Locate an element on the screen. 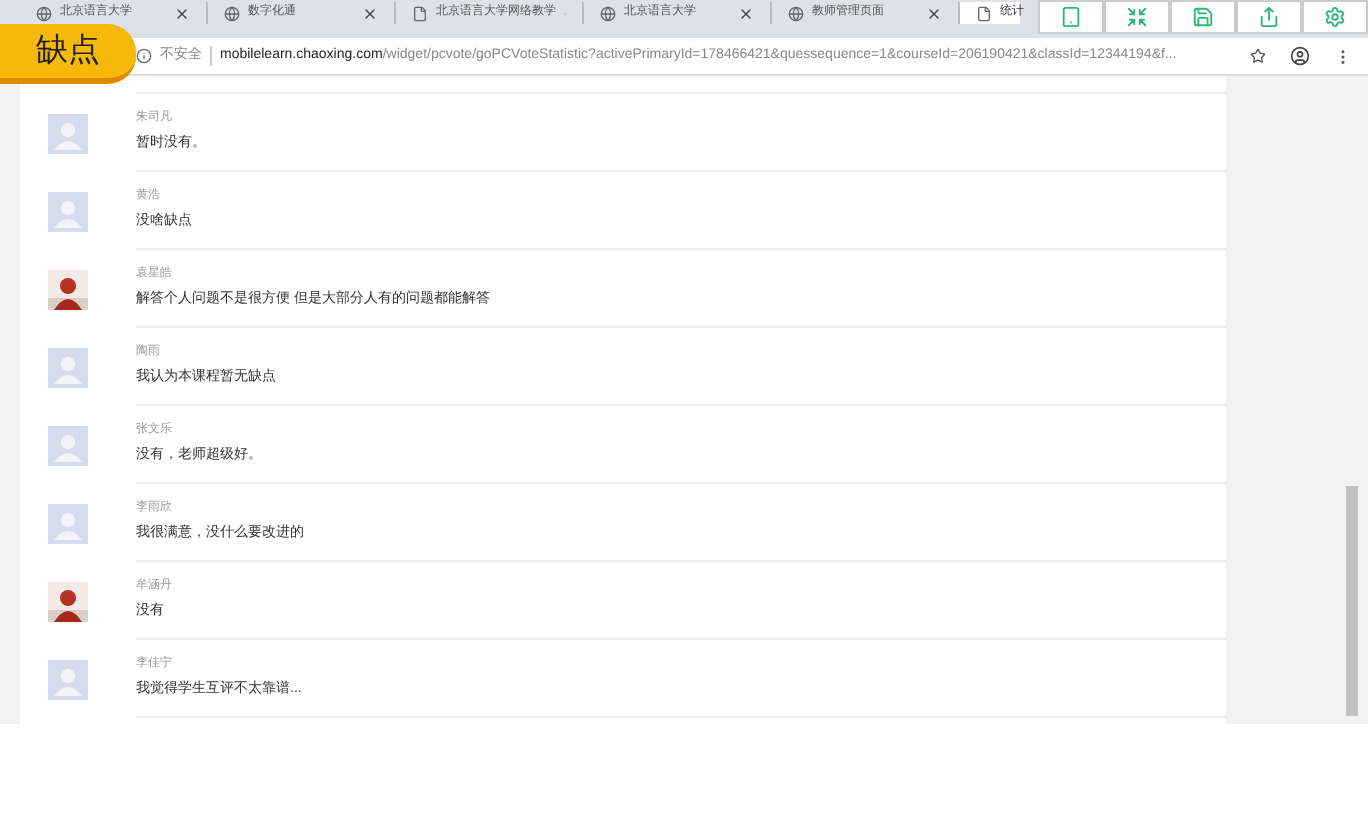 Image resolution: width=1368 pixels, height=818 pixels. star-icon is located at coordinates (1258, 56).